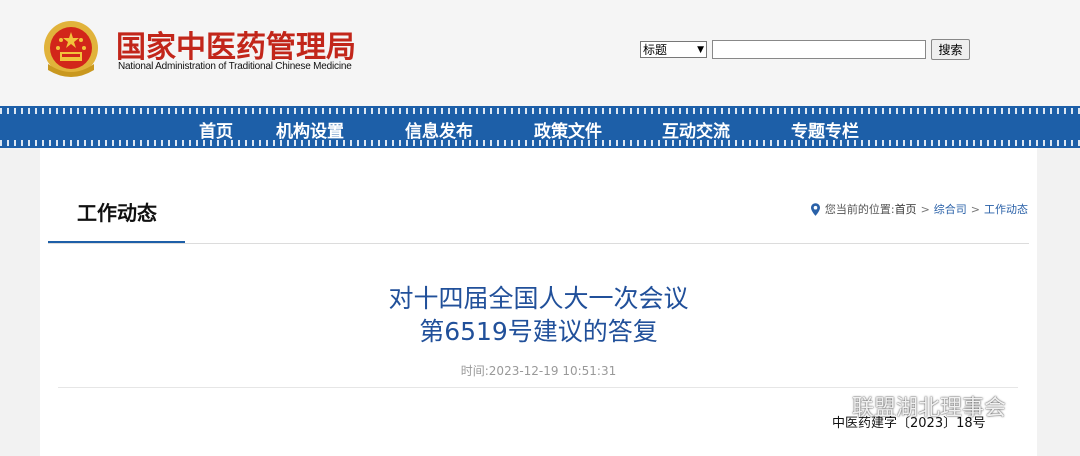 This screenshot has width=1080, height=456. I want to click on search-button: 搜索, so click(950, 49).